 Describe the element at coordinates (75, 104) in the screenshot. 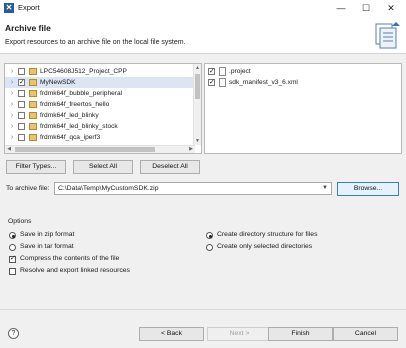

I see `tree-item-label: frdmk64f_freertos_hello` at that location.